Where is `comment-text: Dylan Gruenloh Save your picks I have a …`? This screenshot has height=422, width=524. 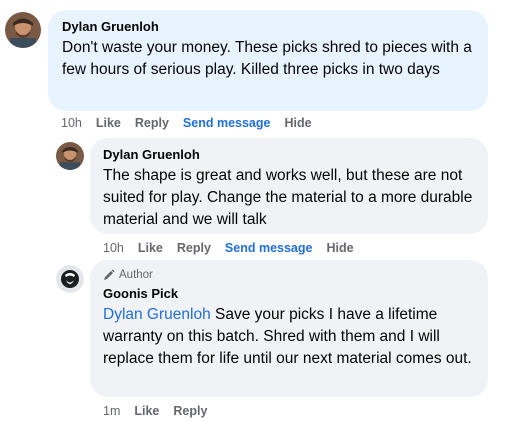 comment-text: Dylan Gruenloh Save your picks I have a … is located at coordinates (288, 337).